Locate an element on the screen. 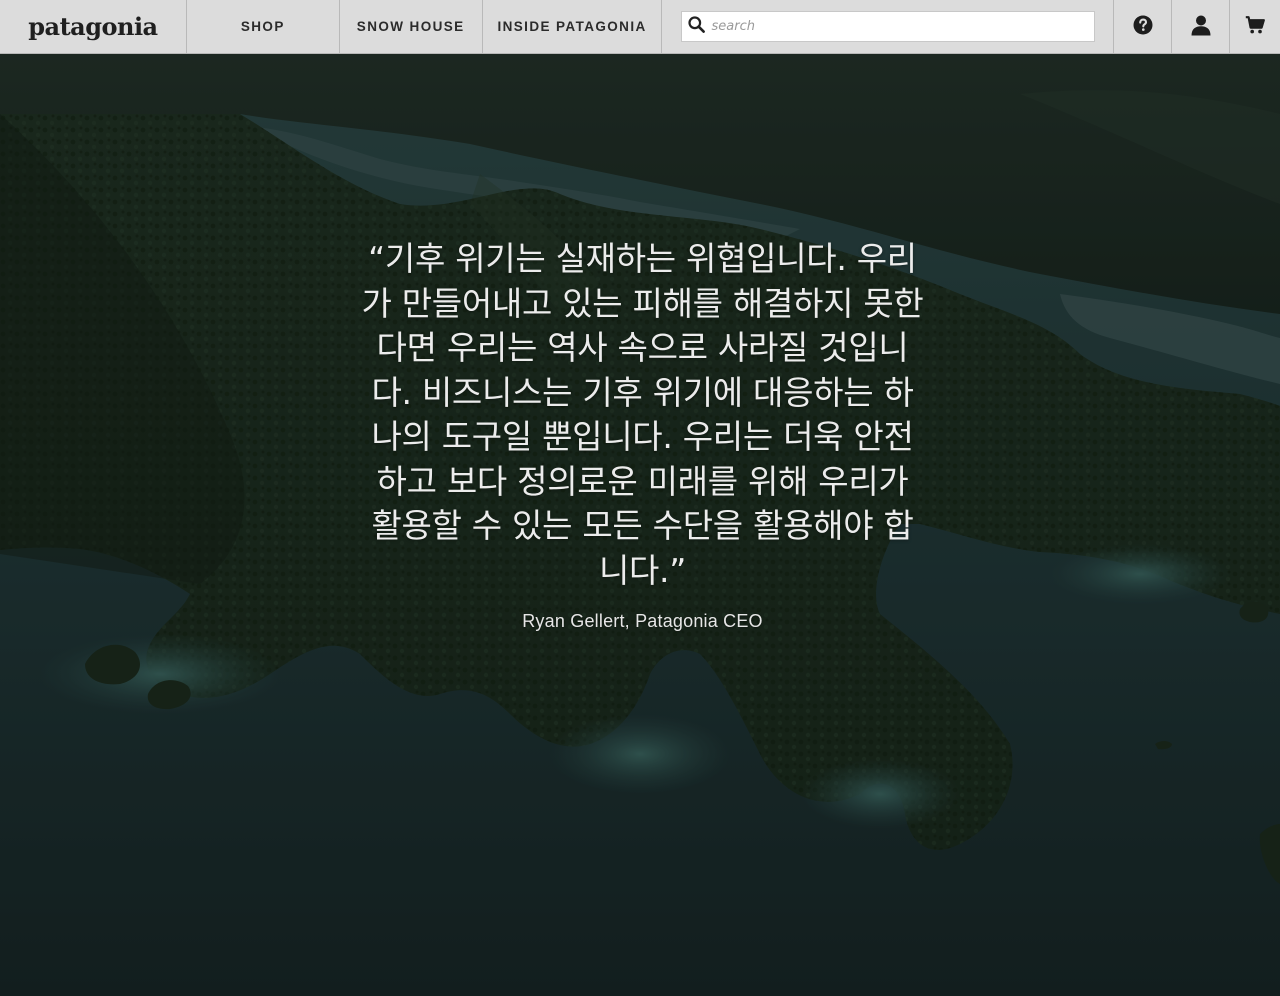  account-icon is located at coordinates (1201, 27).